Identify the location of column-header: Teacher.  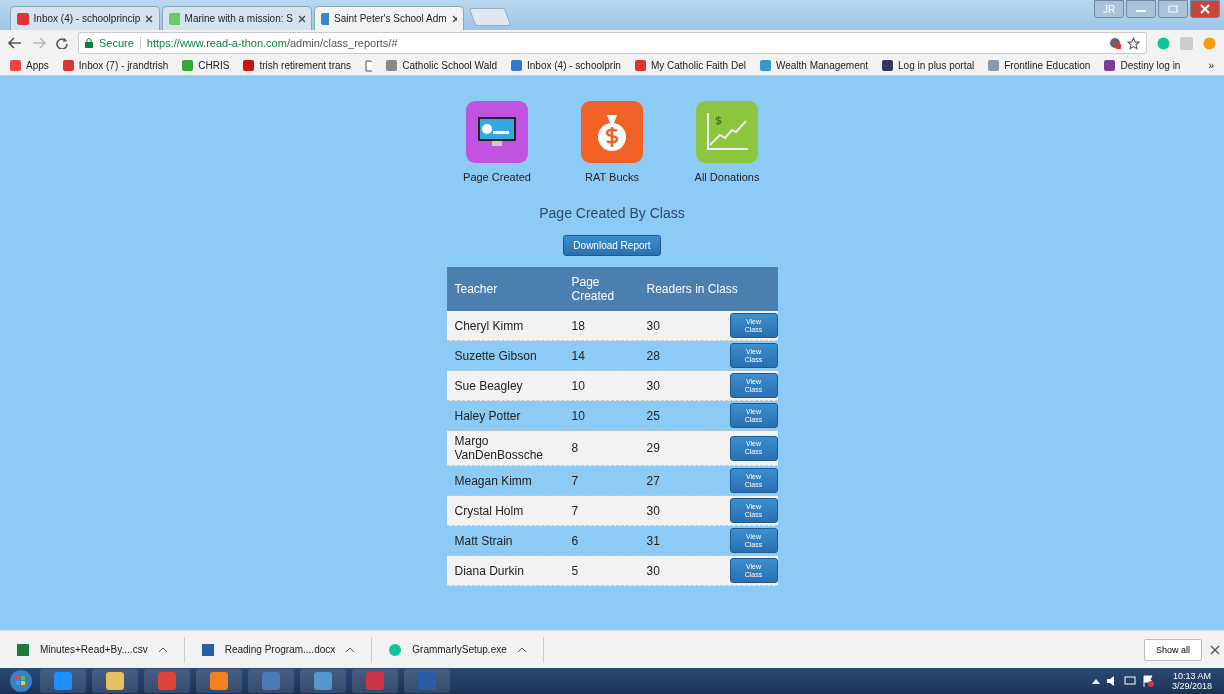
(476, 289).